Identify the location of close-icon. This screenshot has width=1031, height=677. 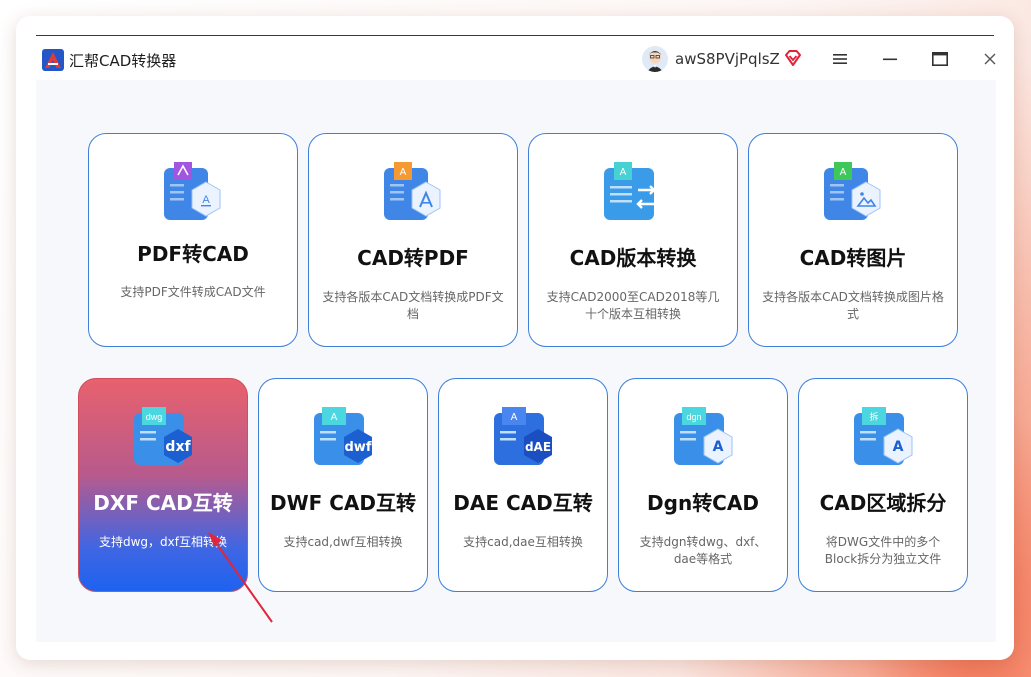
(990, 59).